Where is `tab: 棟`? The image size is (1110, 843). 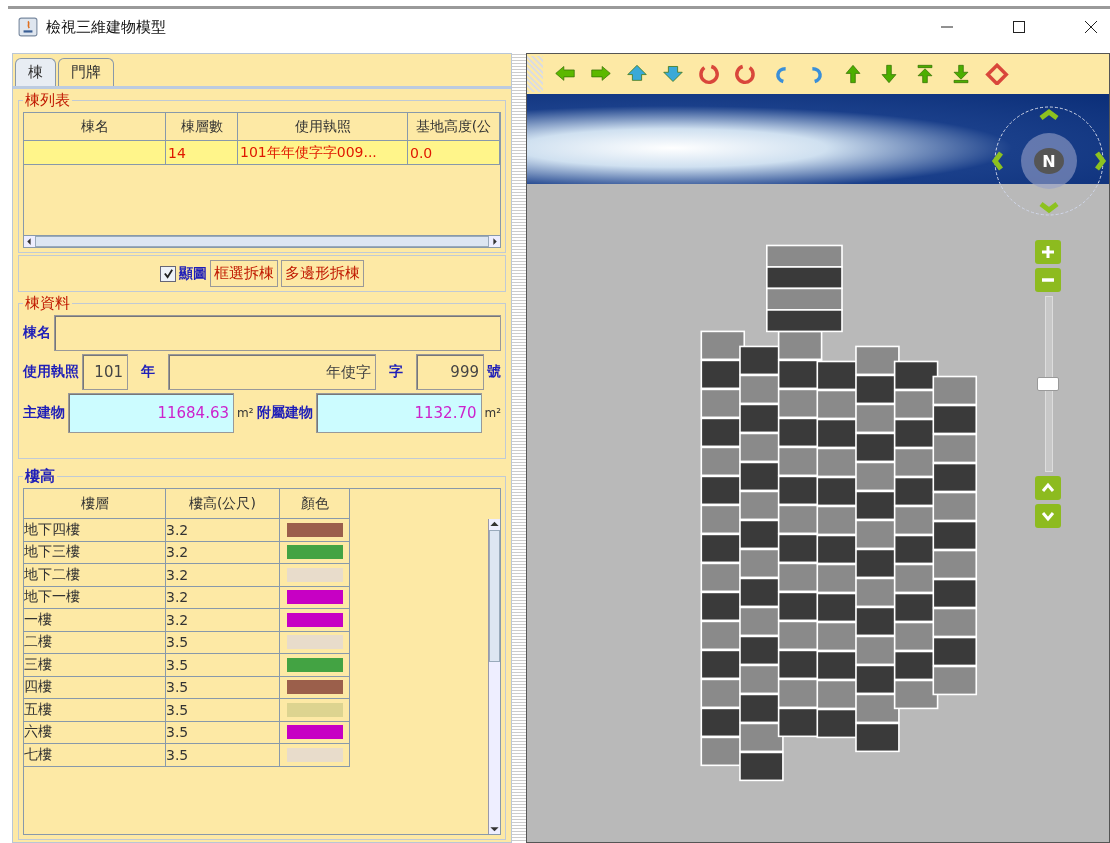
tab: 棟 is located at coordinates (35, 72).